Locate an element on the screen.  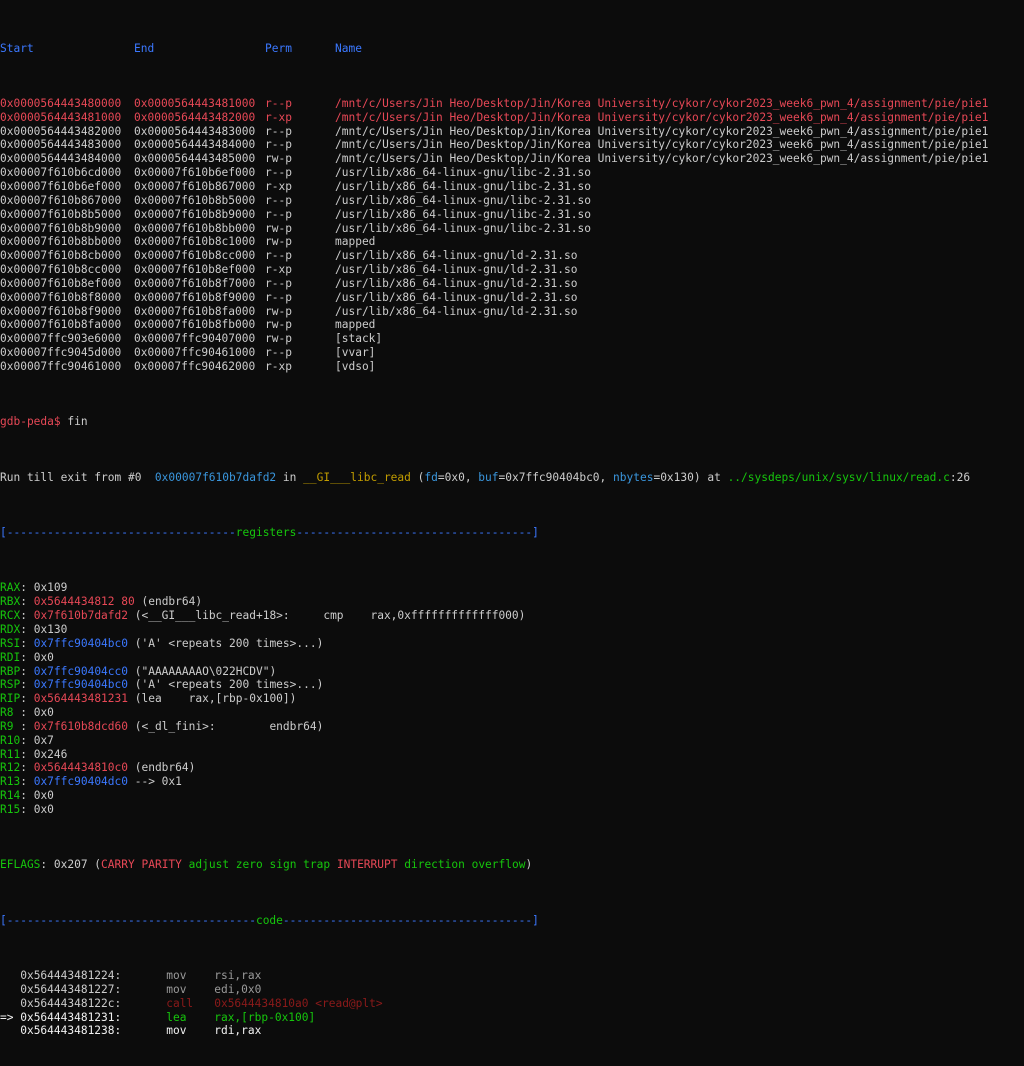
row-start: 0x00007f610b8cb000 is located at coordinates (61, 256).